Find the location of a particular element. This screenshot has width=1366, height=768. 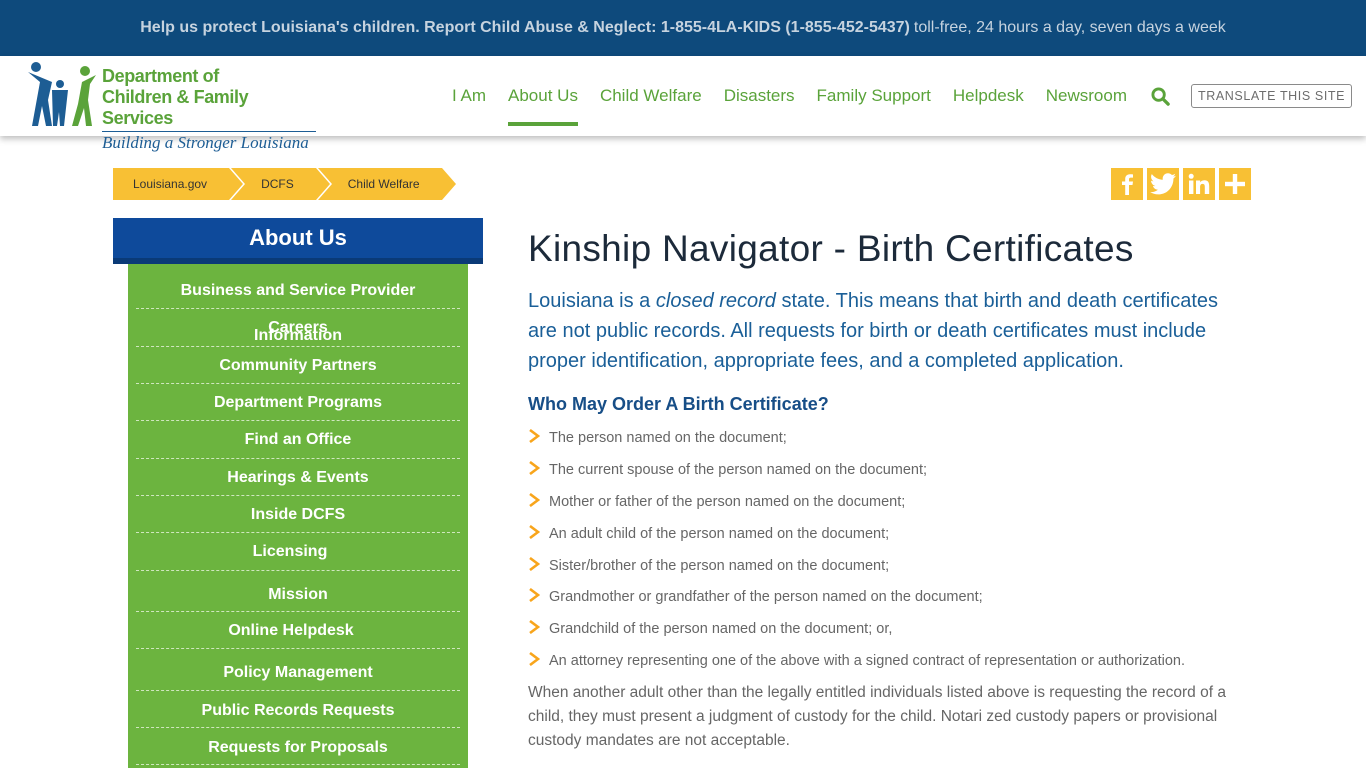

twitter-icon is located at coordinates (1163, 184).